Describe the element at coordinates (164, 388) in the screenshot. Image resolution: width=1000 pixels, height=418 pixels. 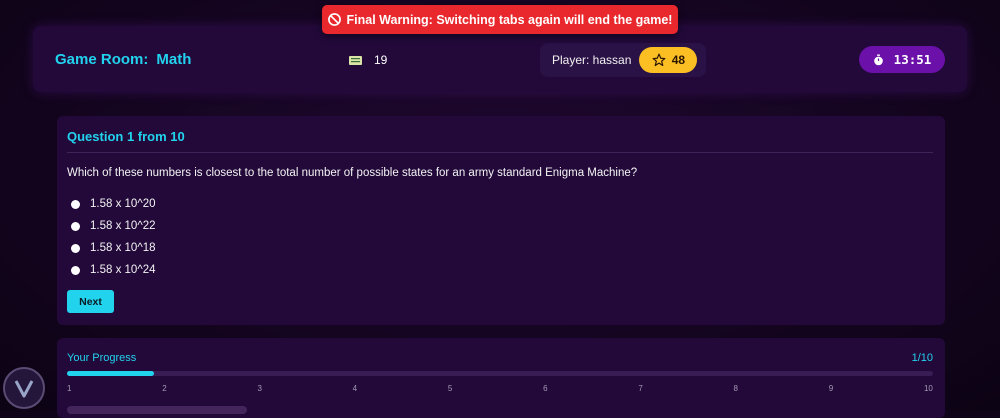
I see `progress-tick: 2` at that location.